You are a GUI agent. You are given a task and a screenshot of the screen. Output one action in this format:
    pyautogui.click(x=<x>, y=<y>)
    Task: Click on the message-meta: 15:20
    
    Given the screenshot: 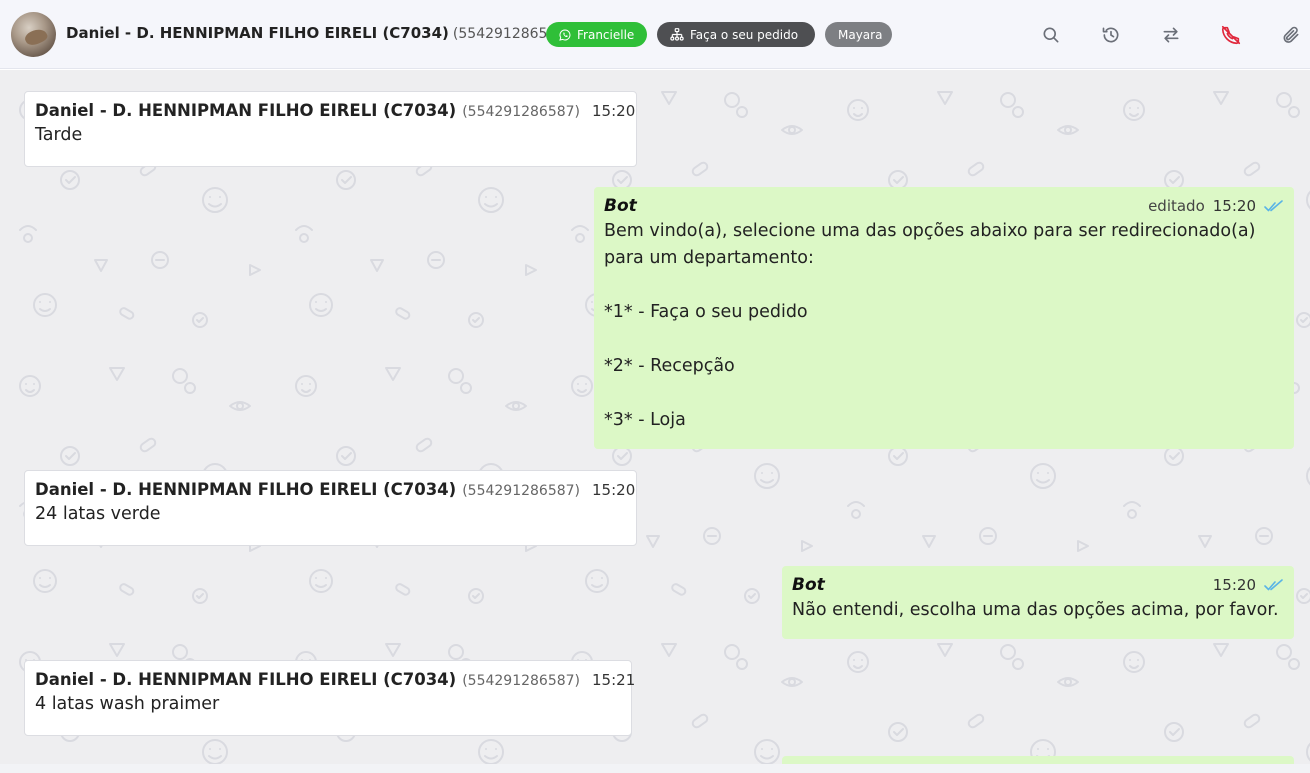 What is the action you would take?
    pyautogui.click(x=1248, y=585)
    